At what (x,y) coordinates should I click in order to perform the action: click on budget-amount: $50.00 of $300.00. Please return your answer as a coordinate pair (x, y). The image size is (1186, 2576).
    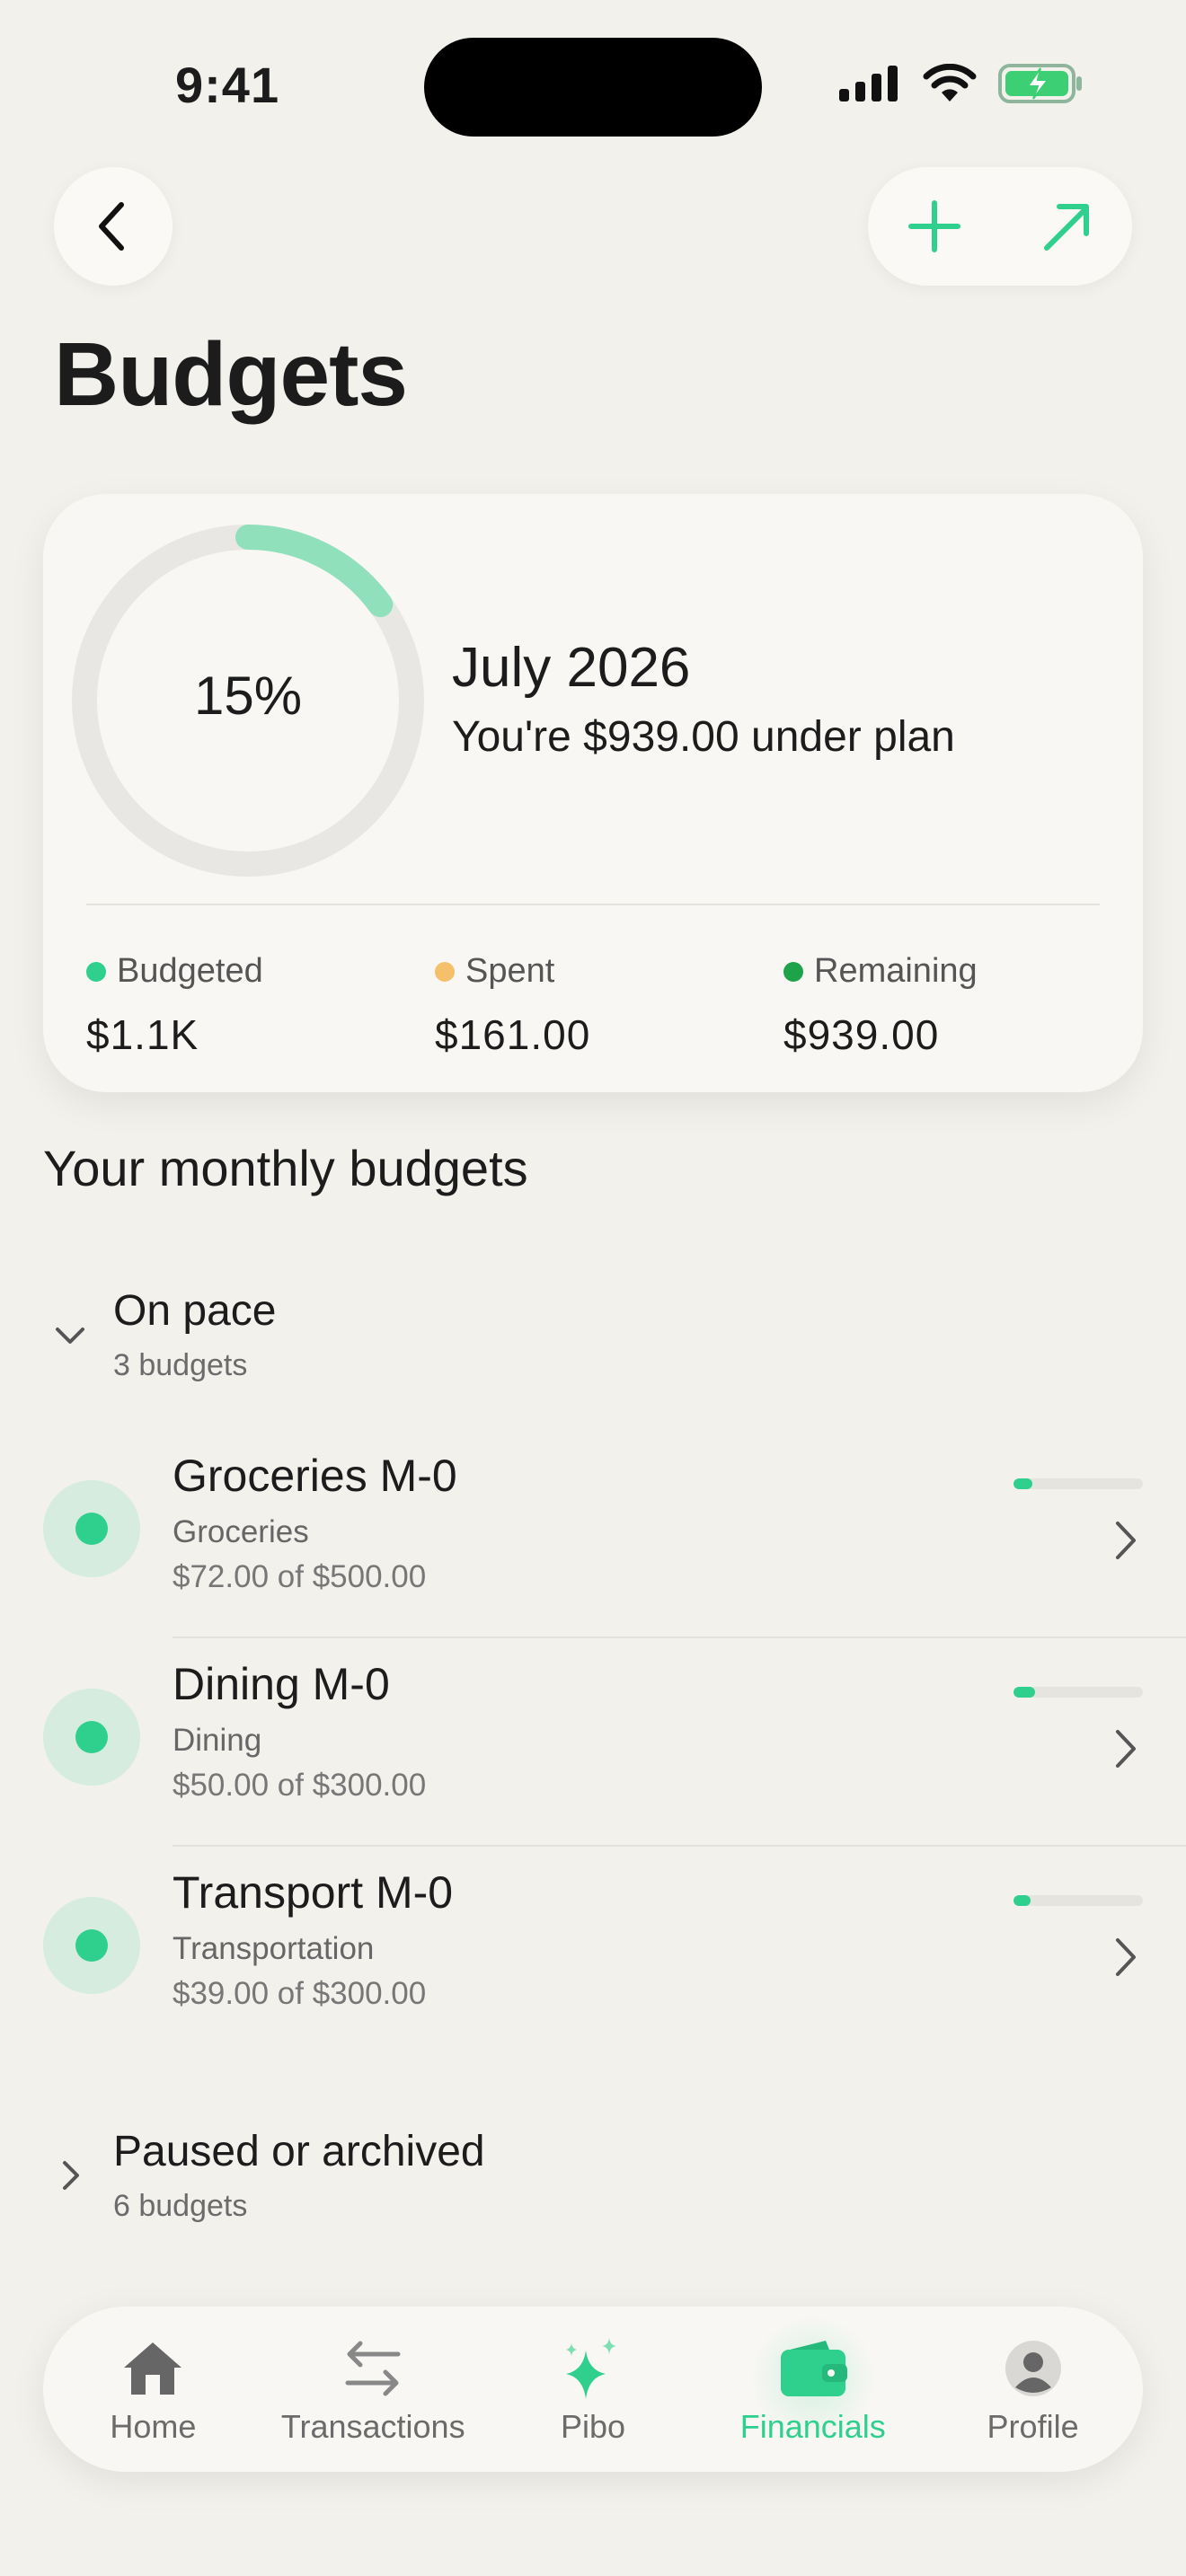
    Looking at the image, I should click on (300, 1785).